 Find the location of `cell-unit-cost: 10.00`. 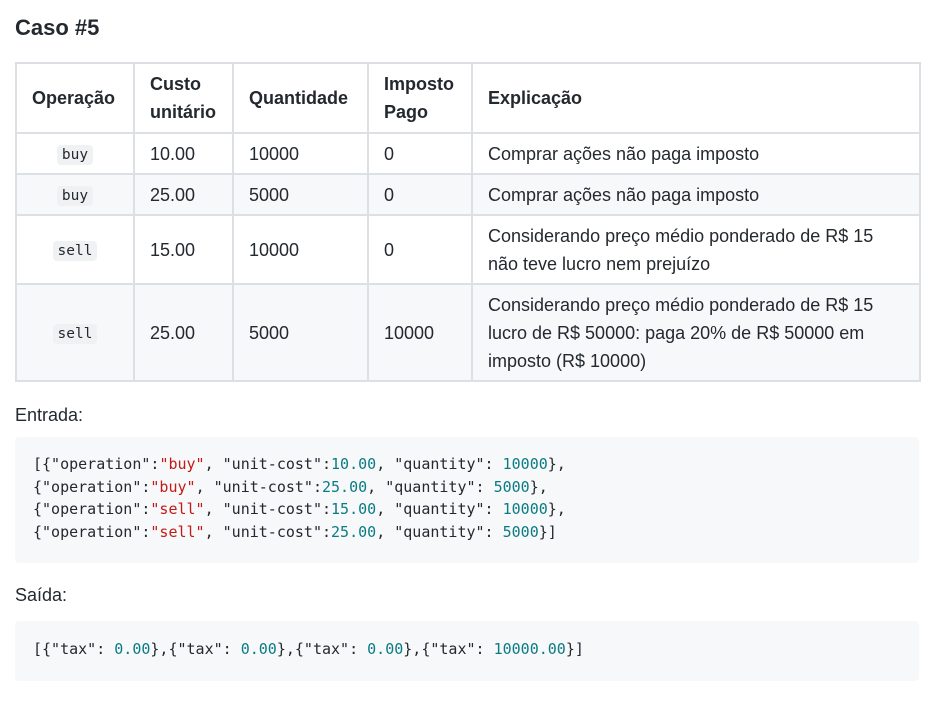

cell-unit-cost: 10.00 is located at coordinates (183, 153).